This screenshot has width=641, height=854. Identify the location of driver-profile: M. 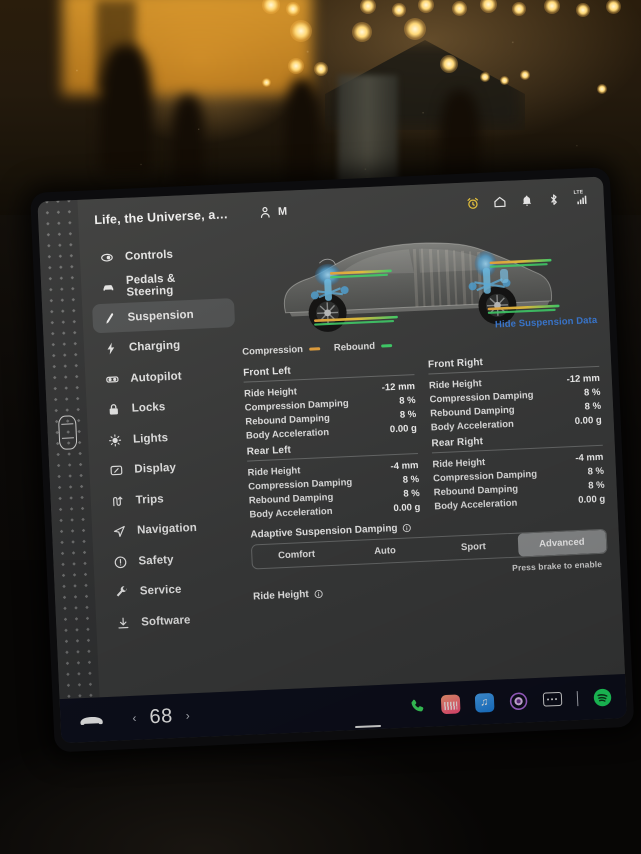
(273, 212).